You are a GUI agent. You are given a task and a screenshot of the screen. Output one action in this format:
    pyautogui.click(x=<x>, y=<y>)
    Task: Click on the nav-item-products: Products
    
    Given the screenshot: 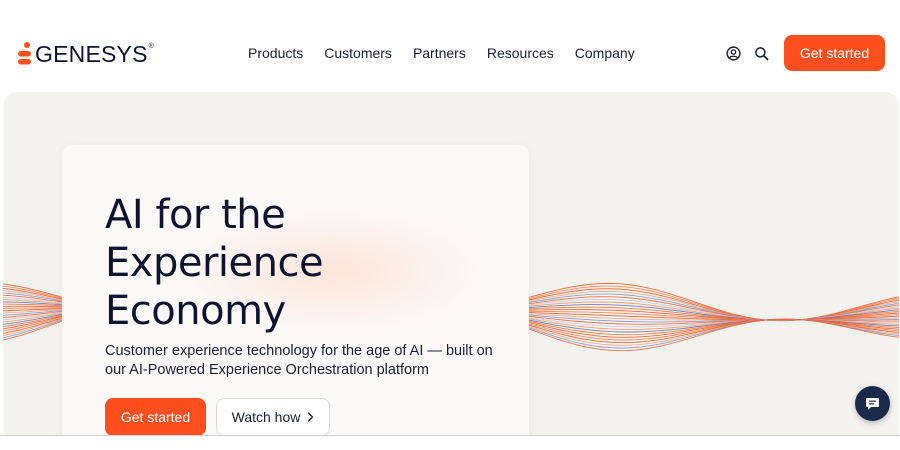 What is the action you would take?
    pyautogui.click(x=275, y=53)
    